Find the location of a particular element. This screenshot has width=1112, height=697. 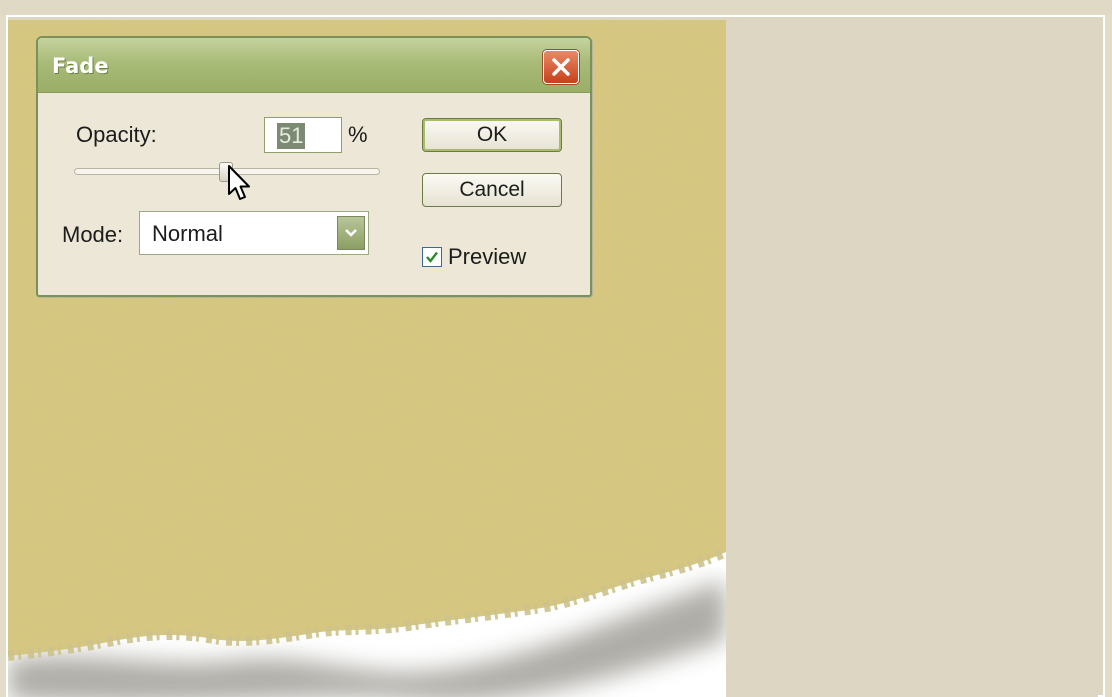

checkmark-icon is located at coordinates (432, 257).